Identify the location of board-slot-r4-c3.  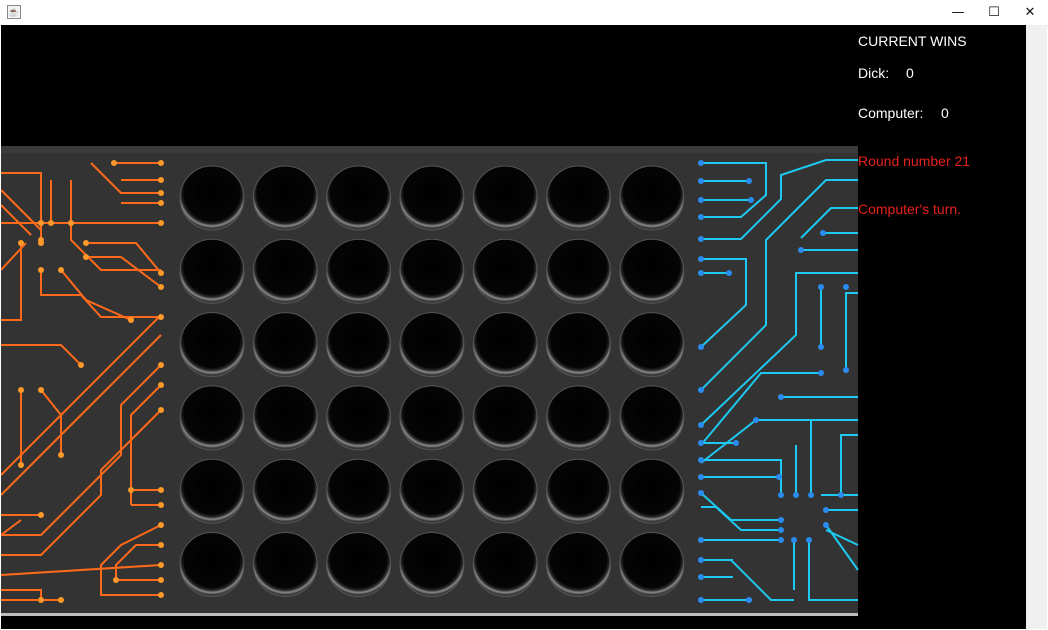
(359, 418).